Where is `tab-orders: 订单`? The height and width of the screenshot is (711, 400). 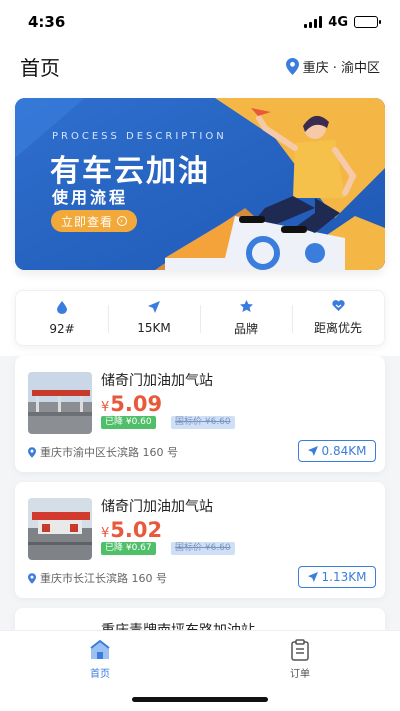
tab-orders: 订单 is located at coordinates (300, 659).